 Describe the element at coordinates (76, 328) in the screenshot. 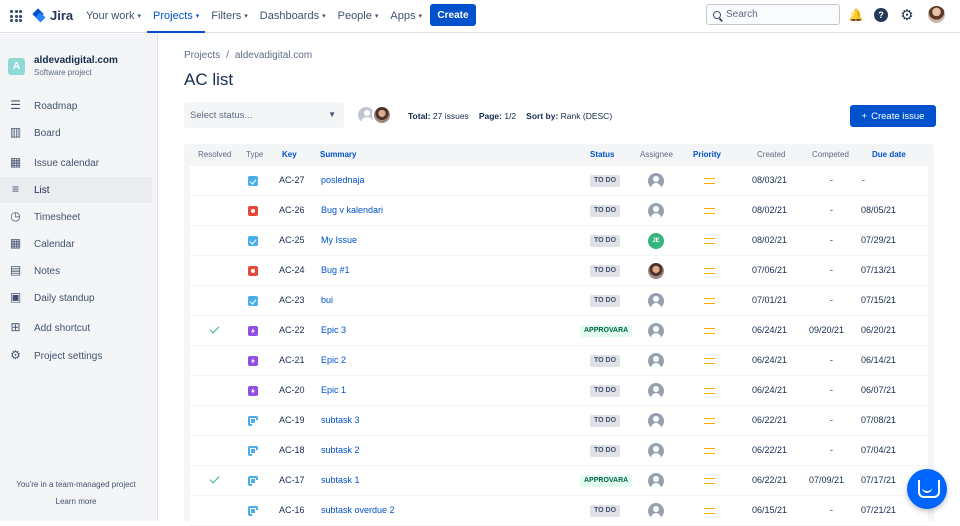

I see `sidebar-item-add-shortcut: ⊞ Add shortcut` at that location.